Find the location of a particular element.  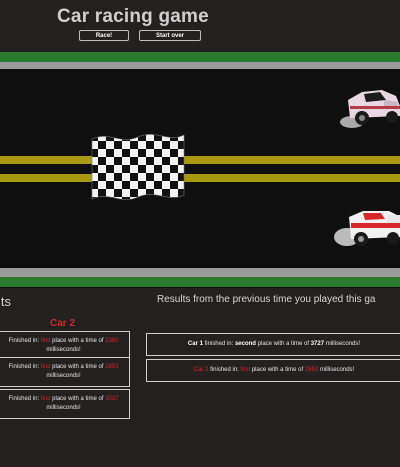

result-car: Car 1 is located at coordinates (195, 344).